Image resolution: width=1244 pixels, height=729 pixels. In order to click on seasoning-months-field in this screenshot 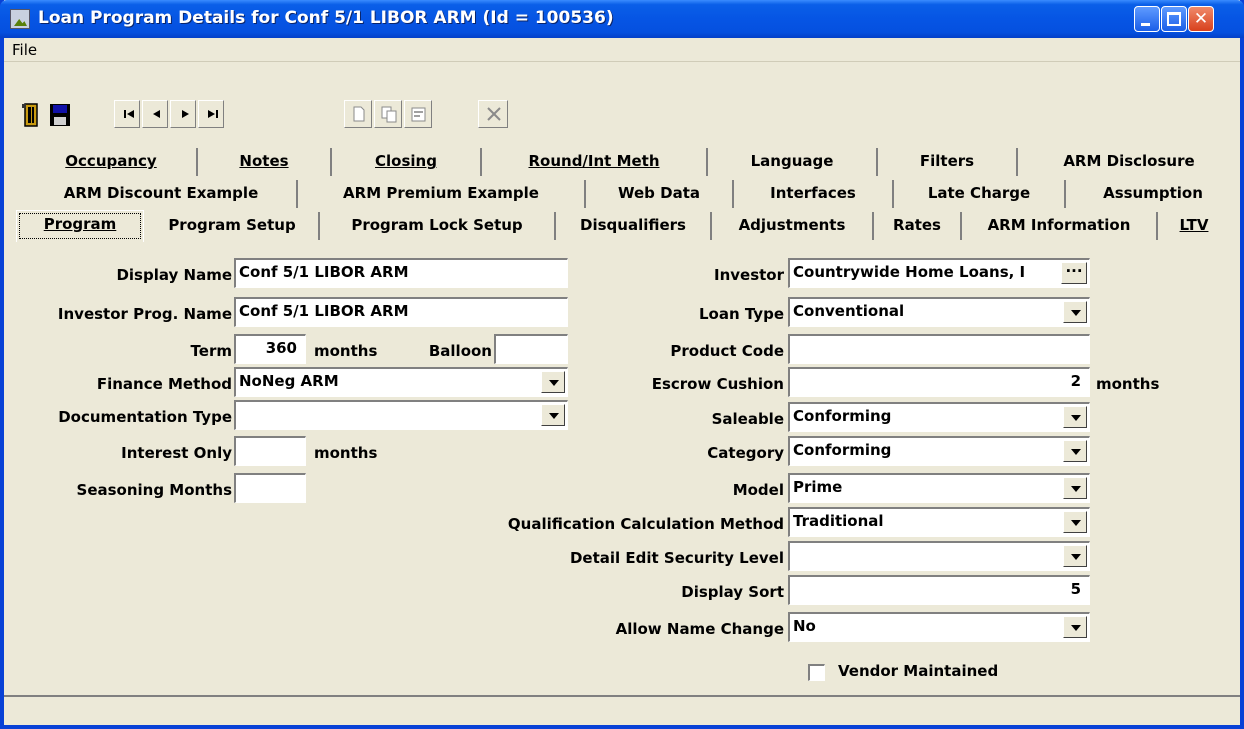, I will do `click(270, 488)`.